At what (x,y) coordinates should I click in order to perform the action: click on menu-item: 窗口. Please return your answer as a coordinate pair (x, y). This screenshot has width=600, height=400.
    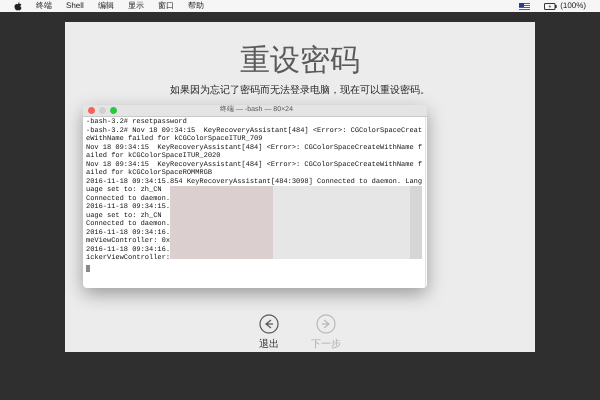
    Looking at the image, I should click on (166, 6).